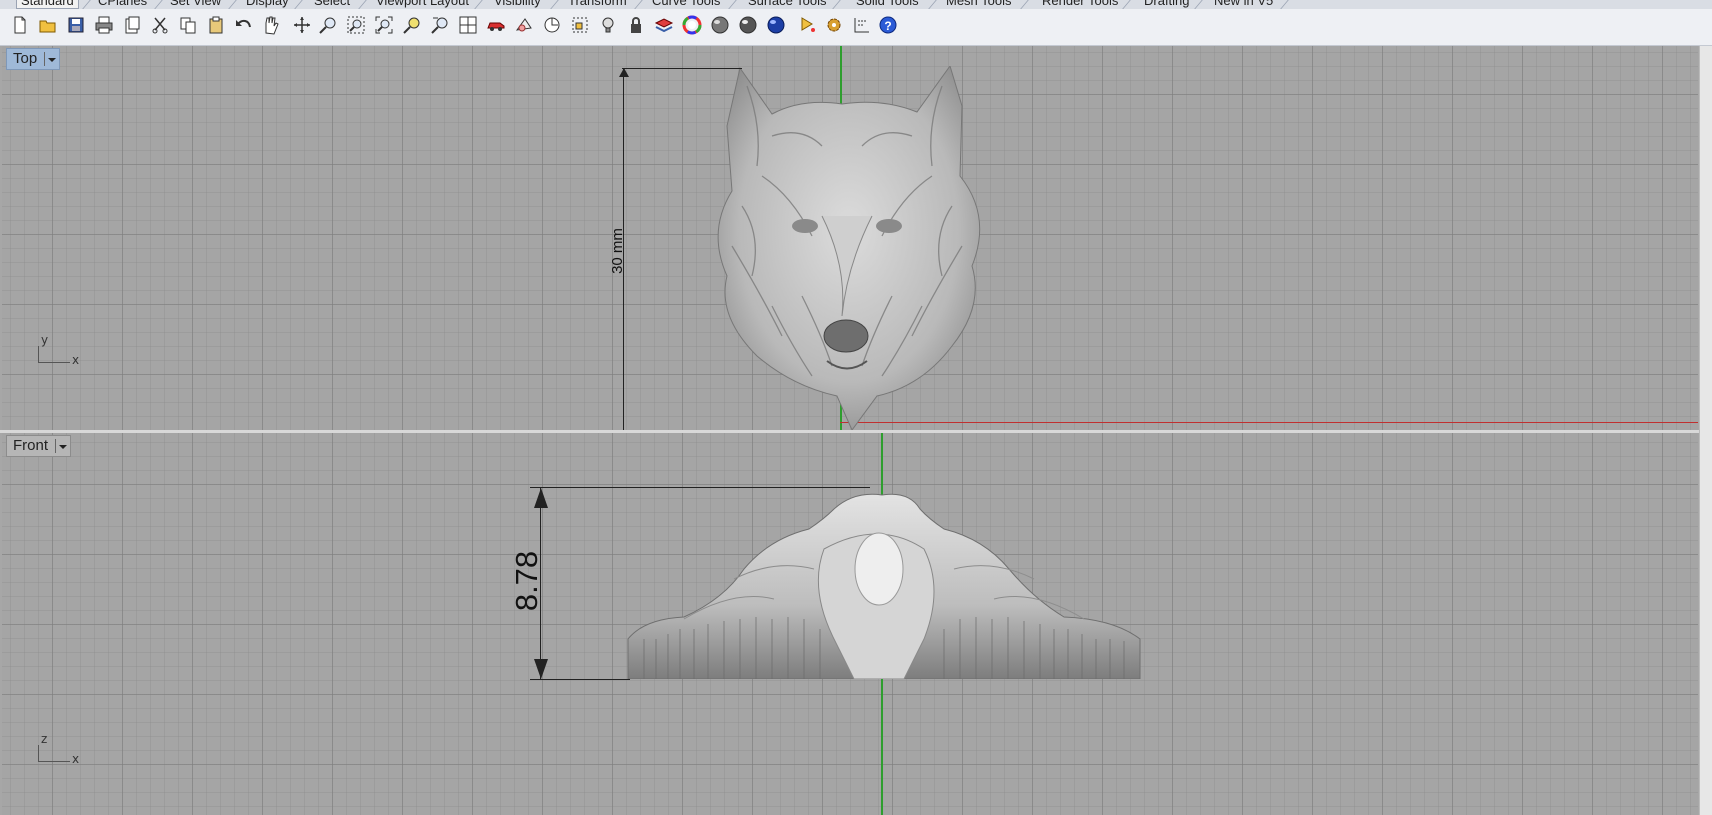 The height and width of the screenshot is (815, 1712). I want to click on shaded-sphere-icon, so click(720, 25).